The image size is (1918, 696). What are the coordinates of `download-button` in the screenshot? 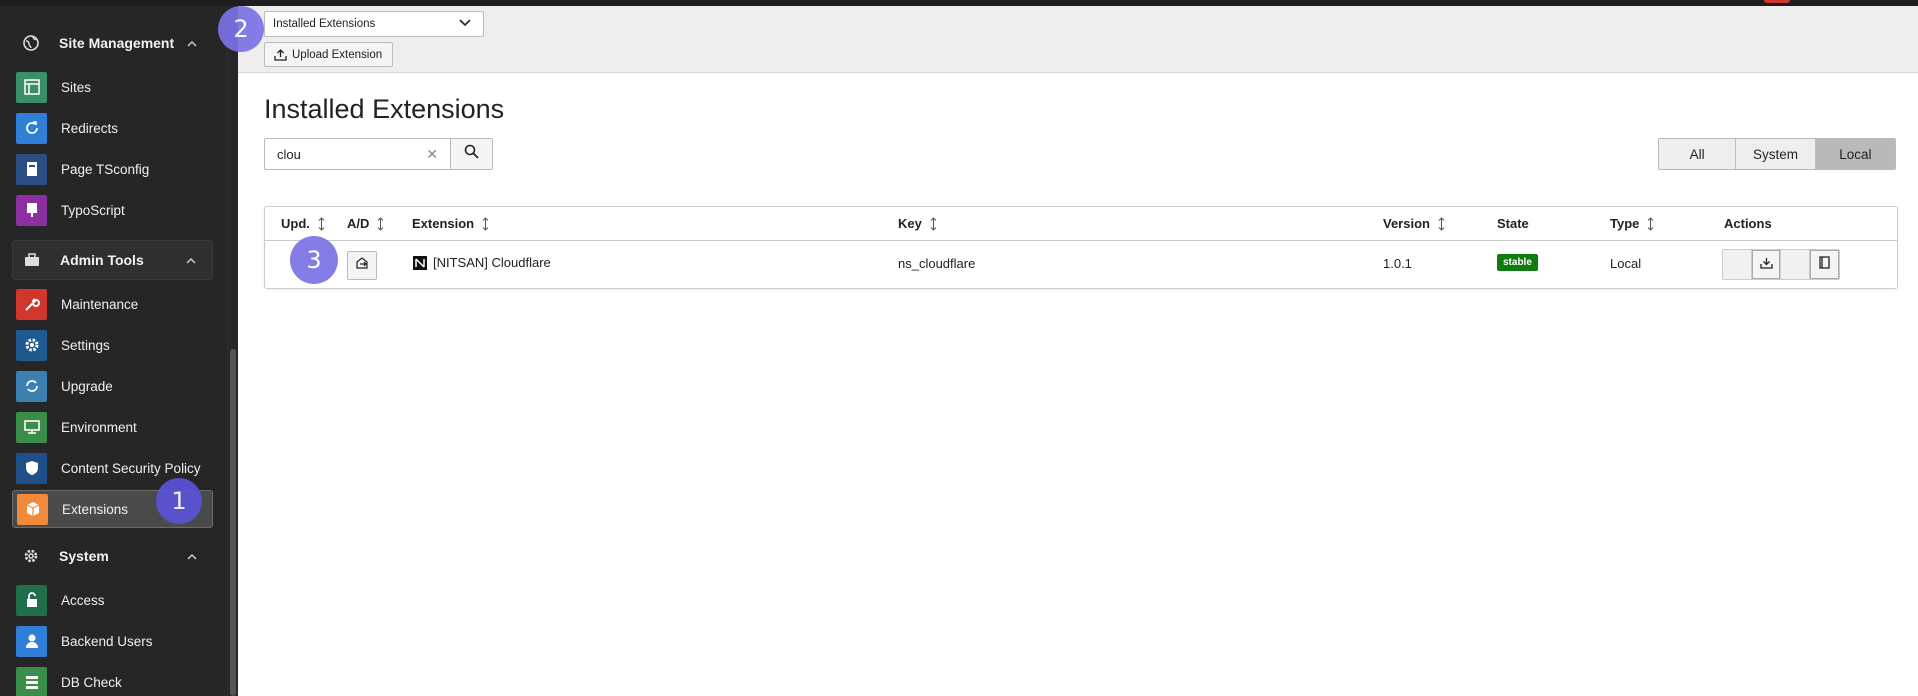 It's located at (1766, 264).